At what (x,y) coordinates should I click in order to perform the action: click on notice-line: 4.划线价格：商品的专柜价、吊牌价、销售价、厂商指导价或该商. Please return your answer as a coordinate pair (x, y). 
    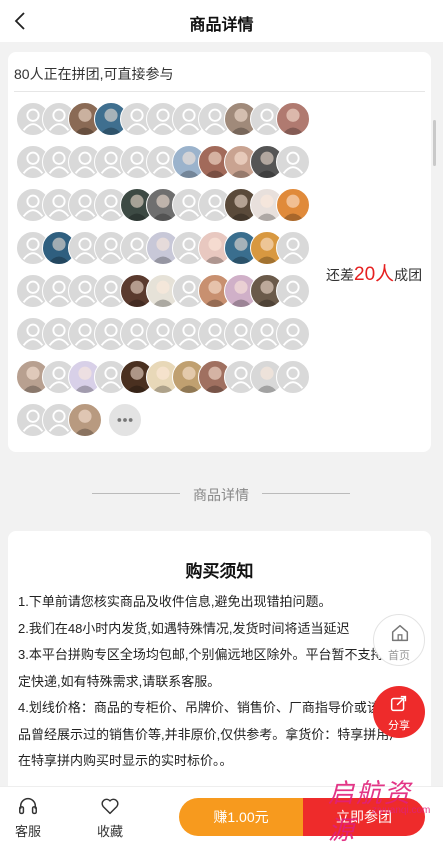
    Looking at the image, I should click on (205, 707).